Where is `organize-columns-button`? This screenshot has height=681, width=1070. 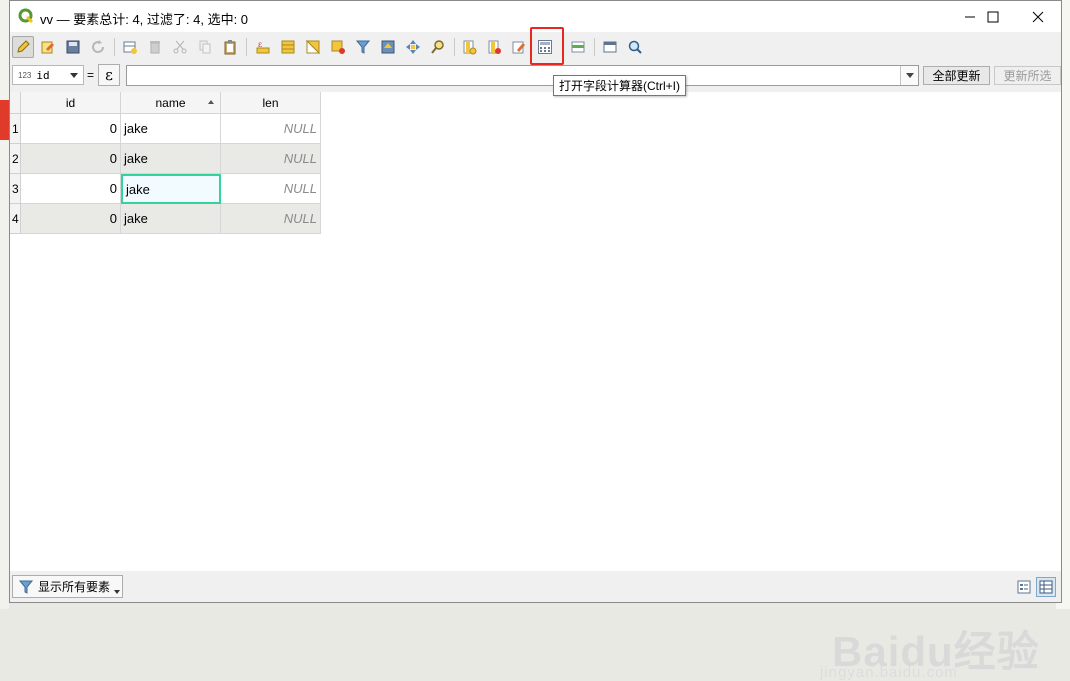 organize-columns-button is located at coordinates (635, 47).